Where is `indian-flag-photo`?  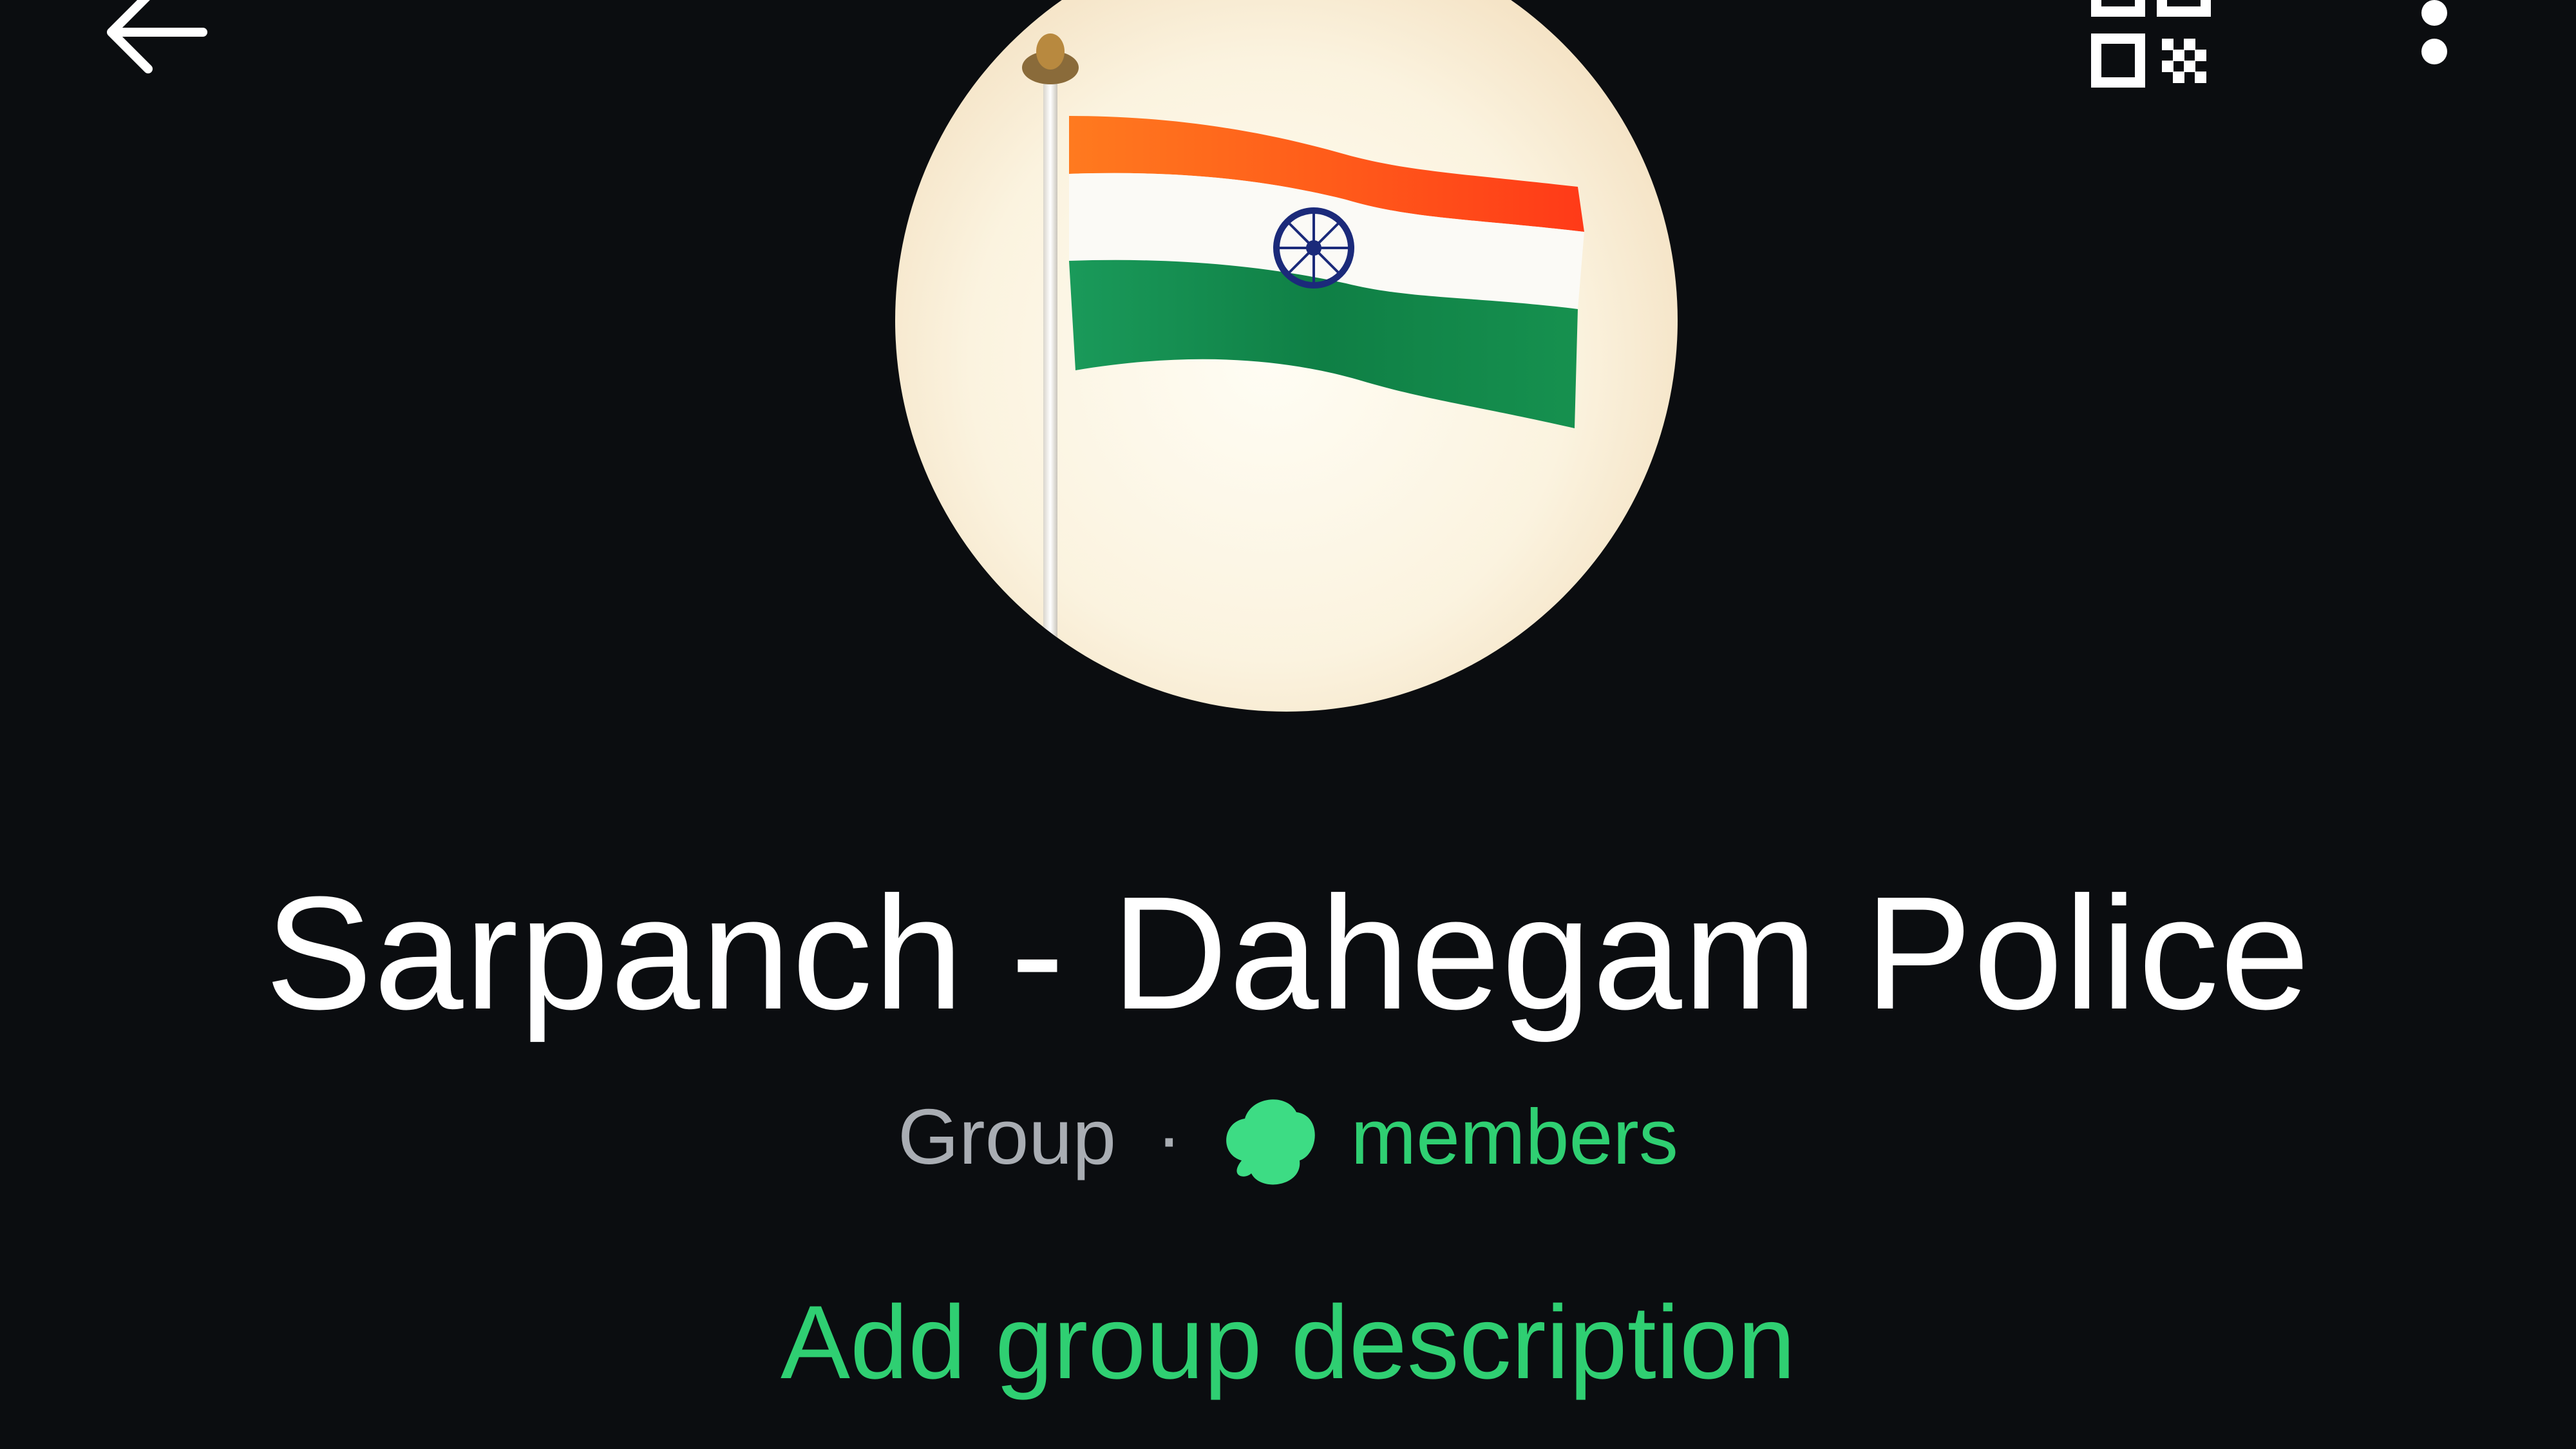
indian-flag-photo is located at coordinates (1287, 356).